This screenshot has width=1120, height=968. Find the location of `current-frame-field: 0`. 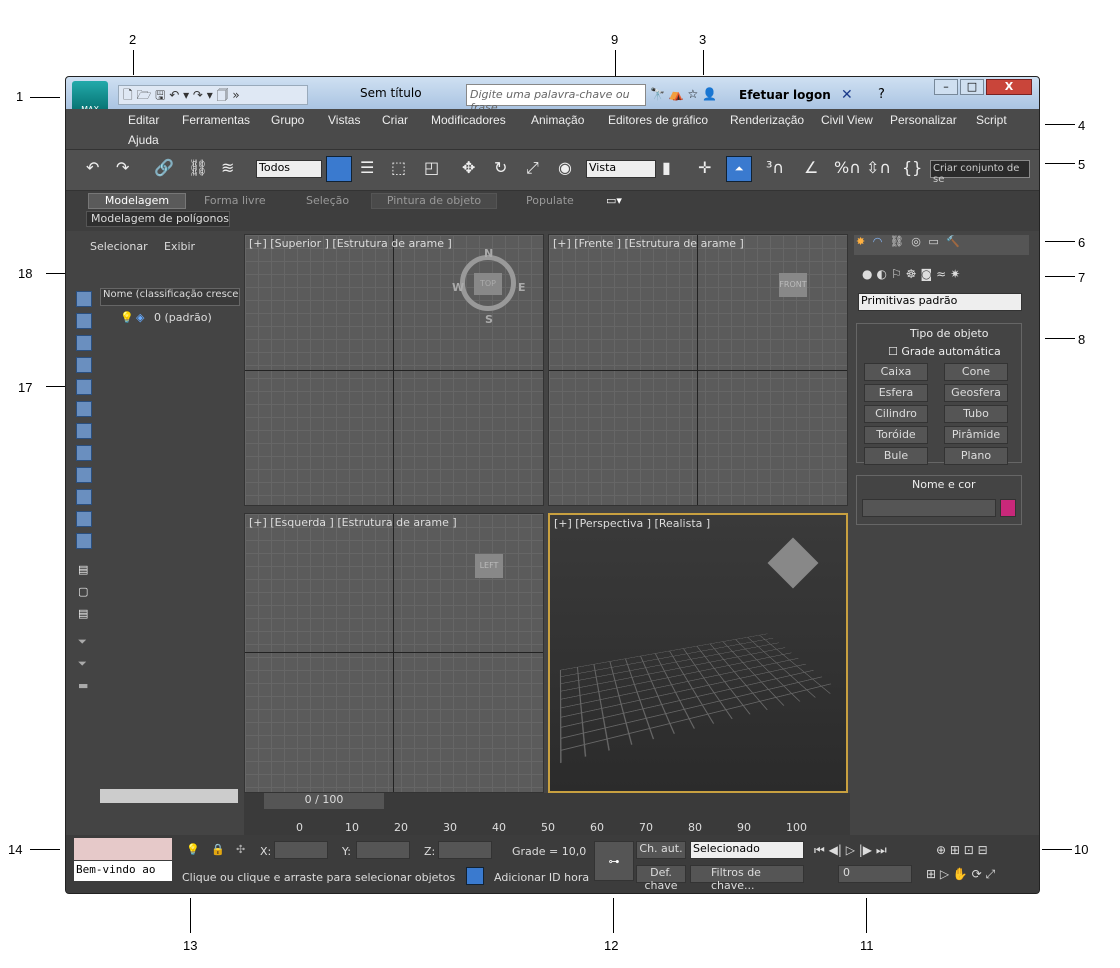

current-frame-field: 0 is located at coordinates (875, 874).